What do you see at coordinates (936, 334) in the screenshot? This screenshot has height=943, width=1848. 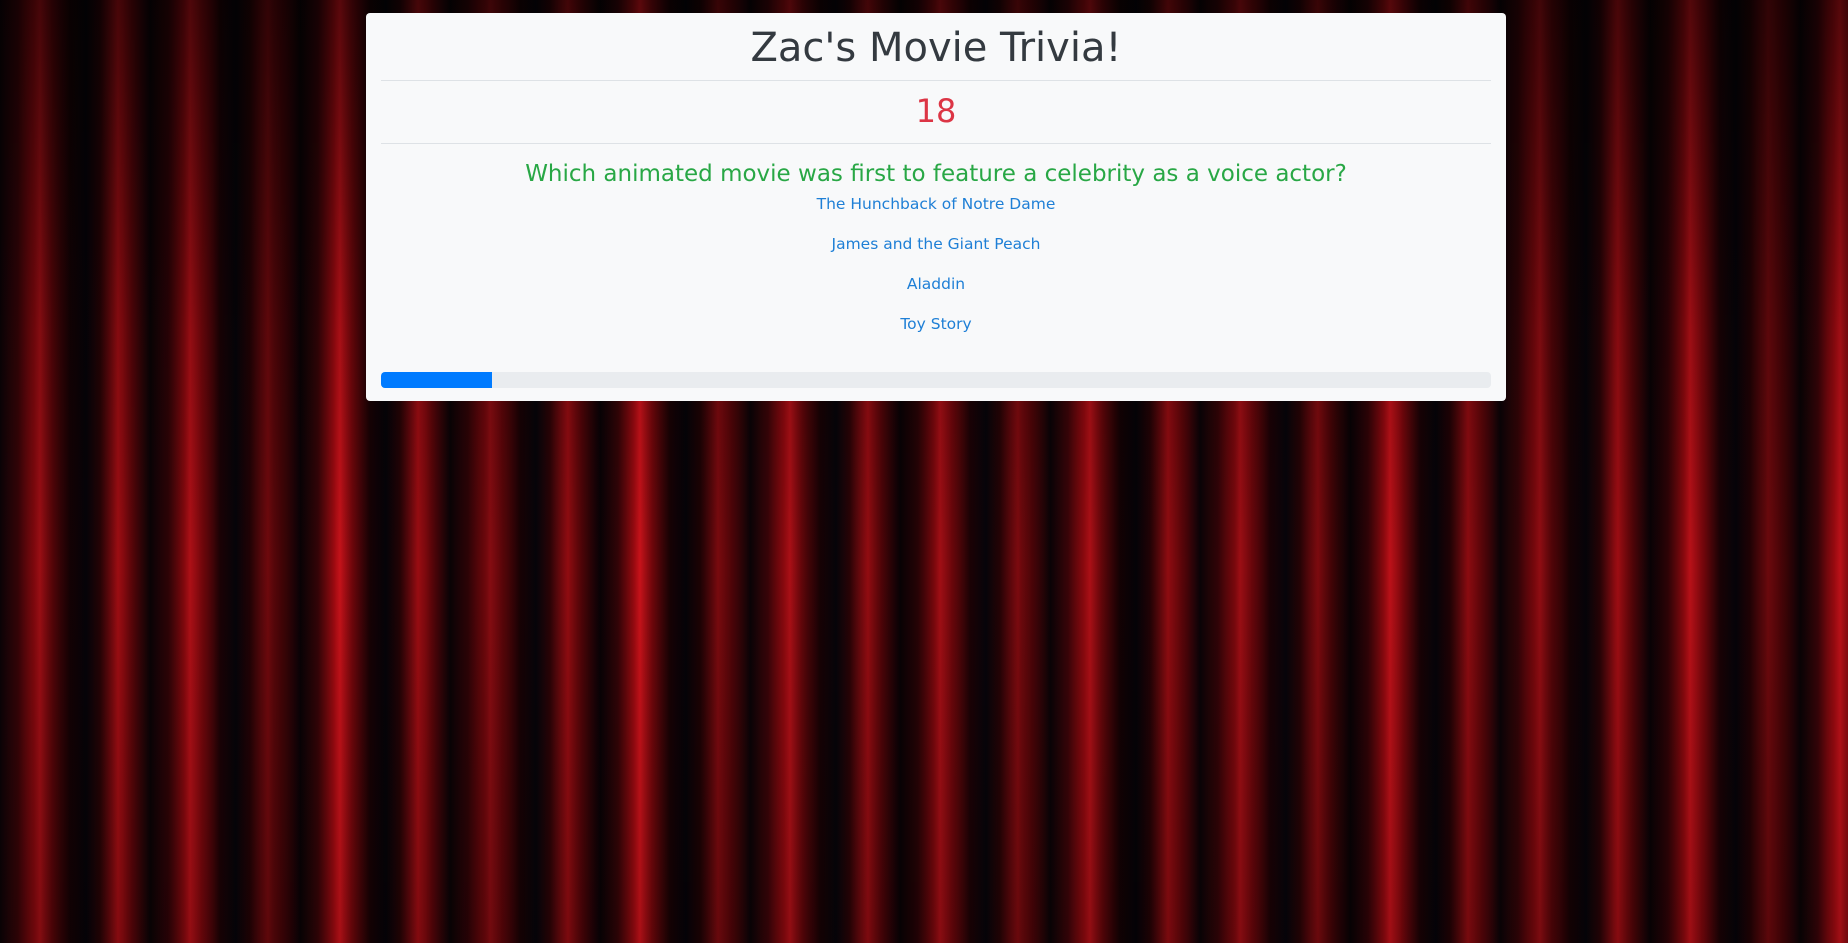 I see `answer-option-4: Toy Story` at bounding box center [936, 334].